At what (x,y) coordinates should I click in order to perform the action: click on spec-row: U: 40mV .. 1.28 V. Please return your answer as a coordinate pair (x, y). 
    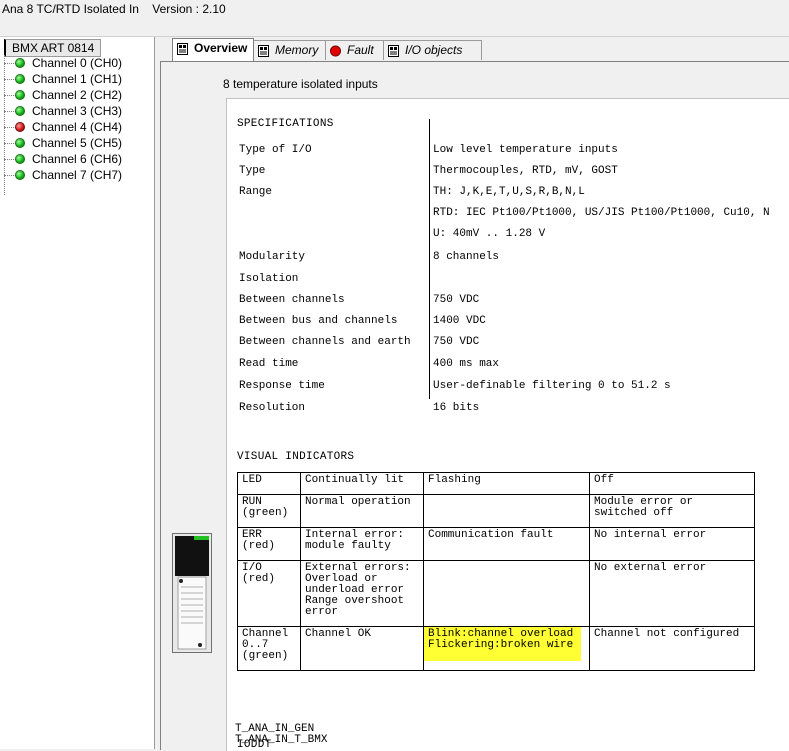
    Looking at the image, I should click on (489, 234).